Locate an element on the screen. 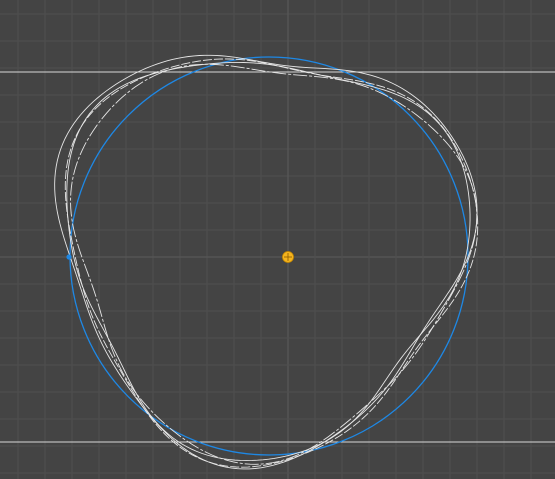 The image size is (555, 479). pivot-point-icon is located at coordinates (288, 257).